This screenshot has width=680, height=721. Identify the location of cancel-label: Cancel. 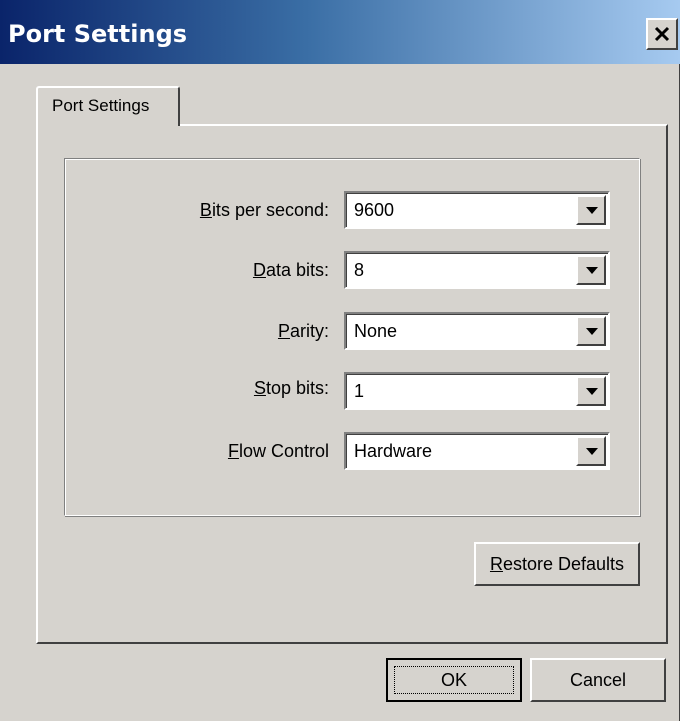
(598, 680).